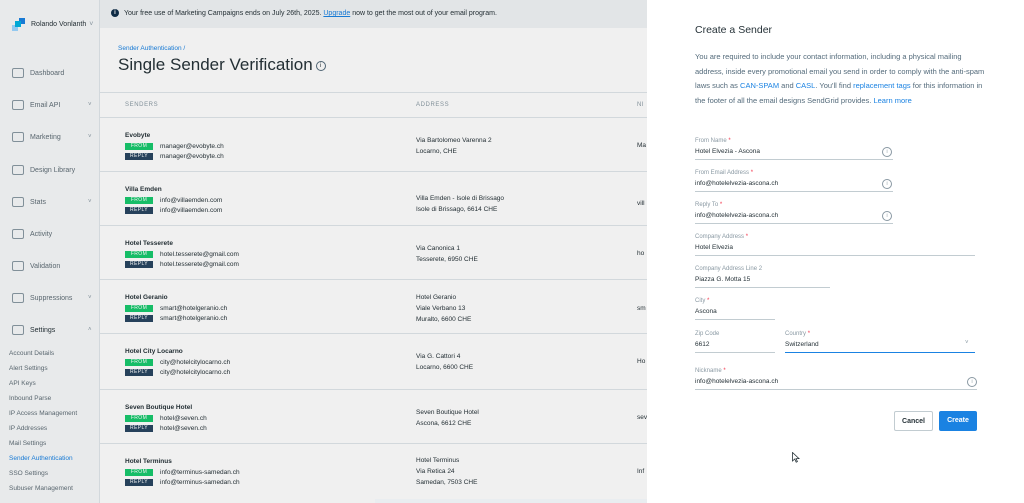  I want to click on settings-account-details: Account Details, so click(31, 353).